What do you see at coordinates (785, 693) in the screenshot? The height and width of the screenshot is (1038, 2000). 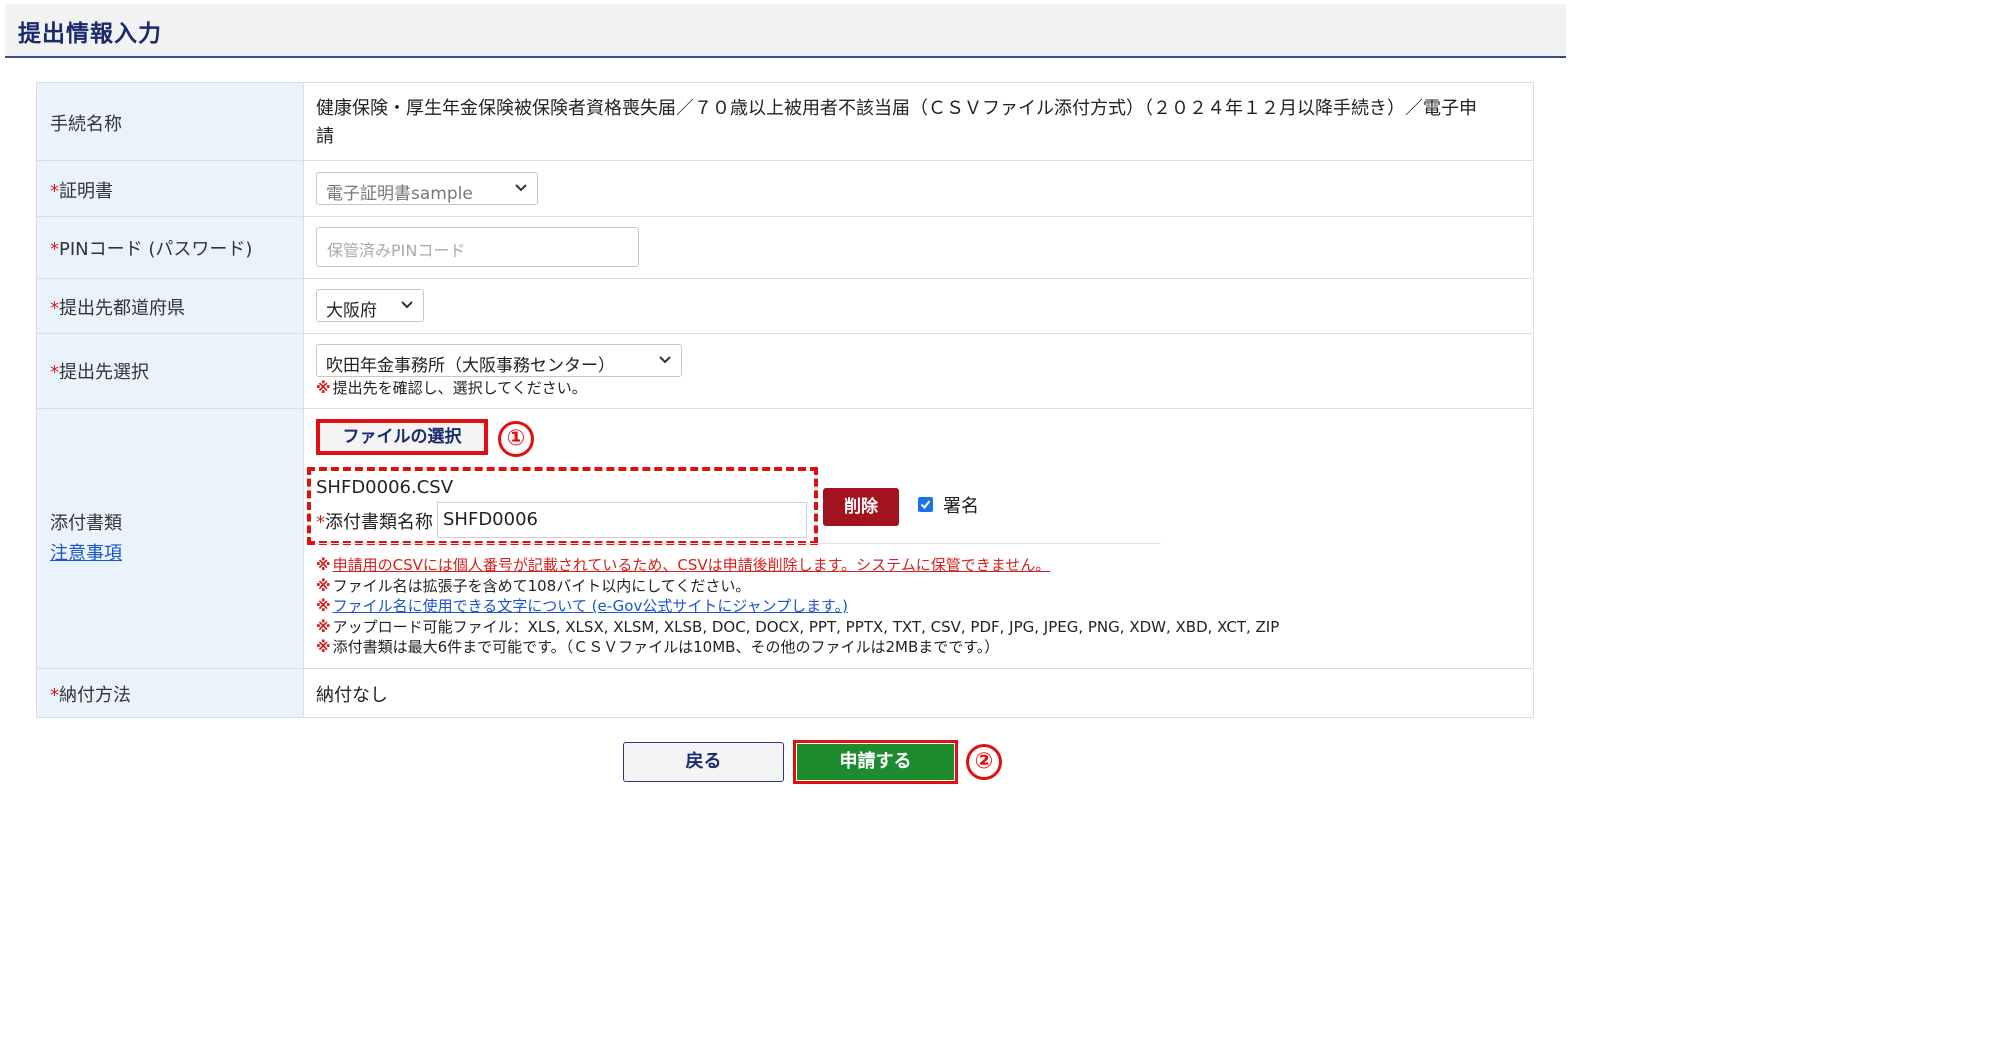 I see `row-payment: *納付方法 納付なし` at bounding box center [785, 693].